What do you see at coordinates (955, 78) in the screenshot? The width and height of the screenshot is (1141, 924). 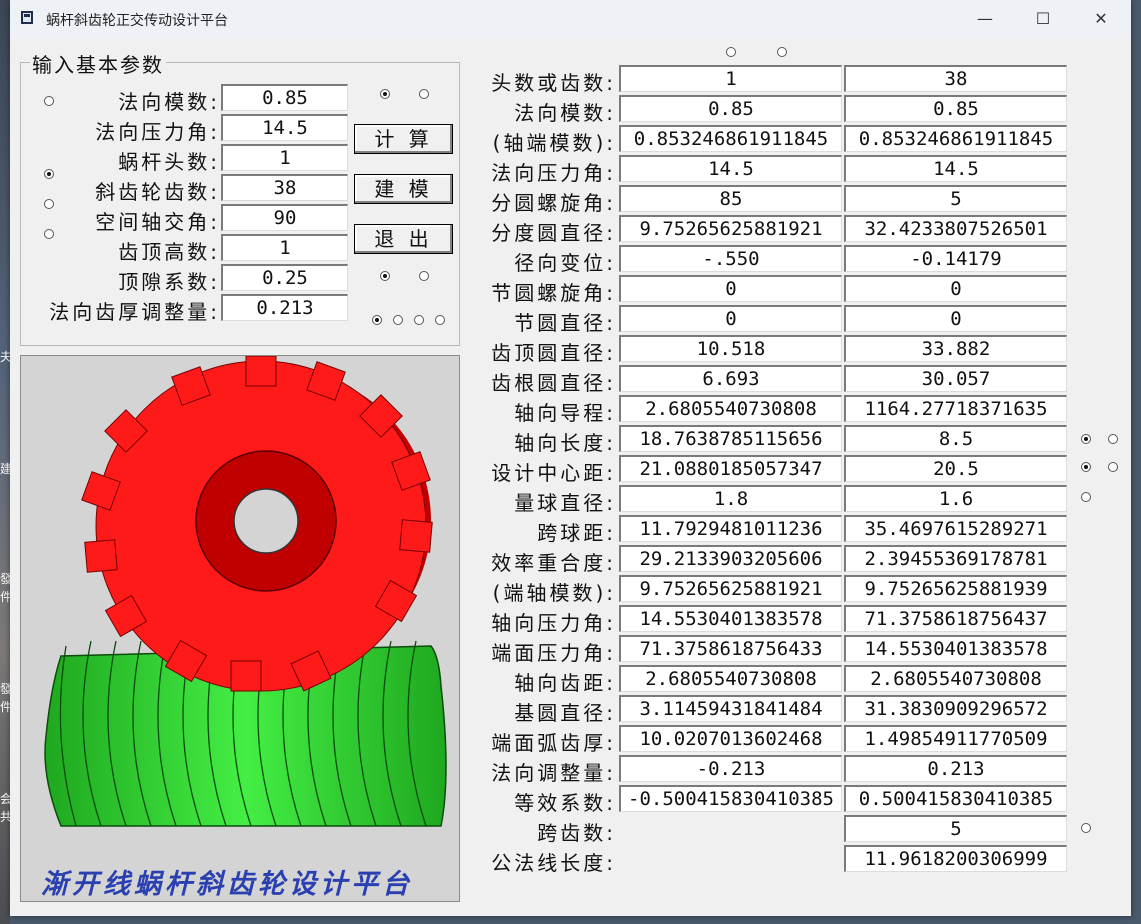 I see `gear-result-field: 38` at bounding box center [955, 78].